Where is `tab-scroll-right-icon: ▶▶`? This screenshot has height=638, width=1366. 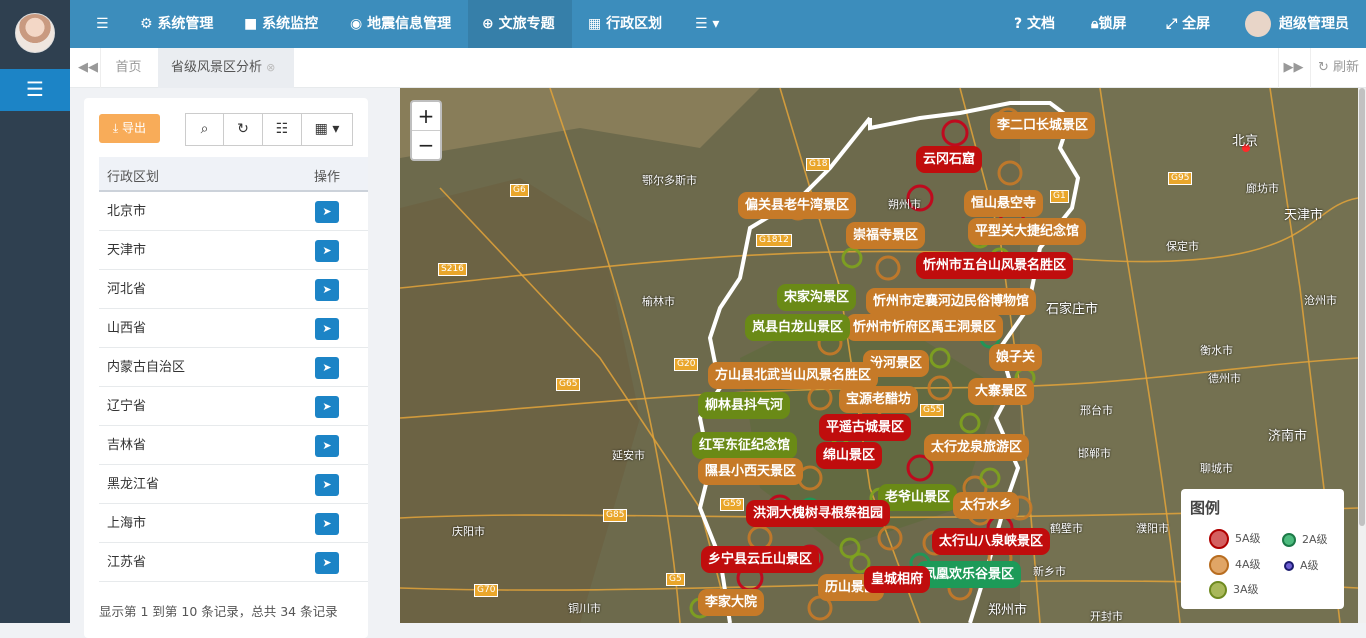 tab-scroll-right-icon: ▶▶ is located at coordinates (1293, 68).